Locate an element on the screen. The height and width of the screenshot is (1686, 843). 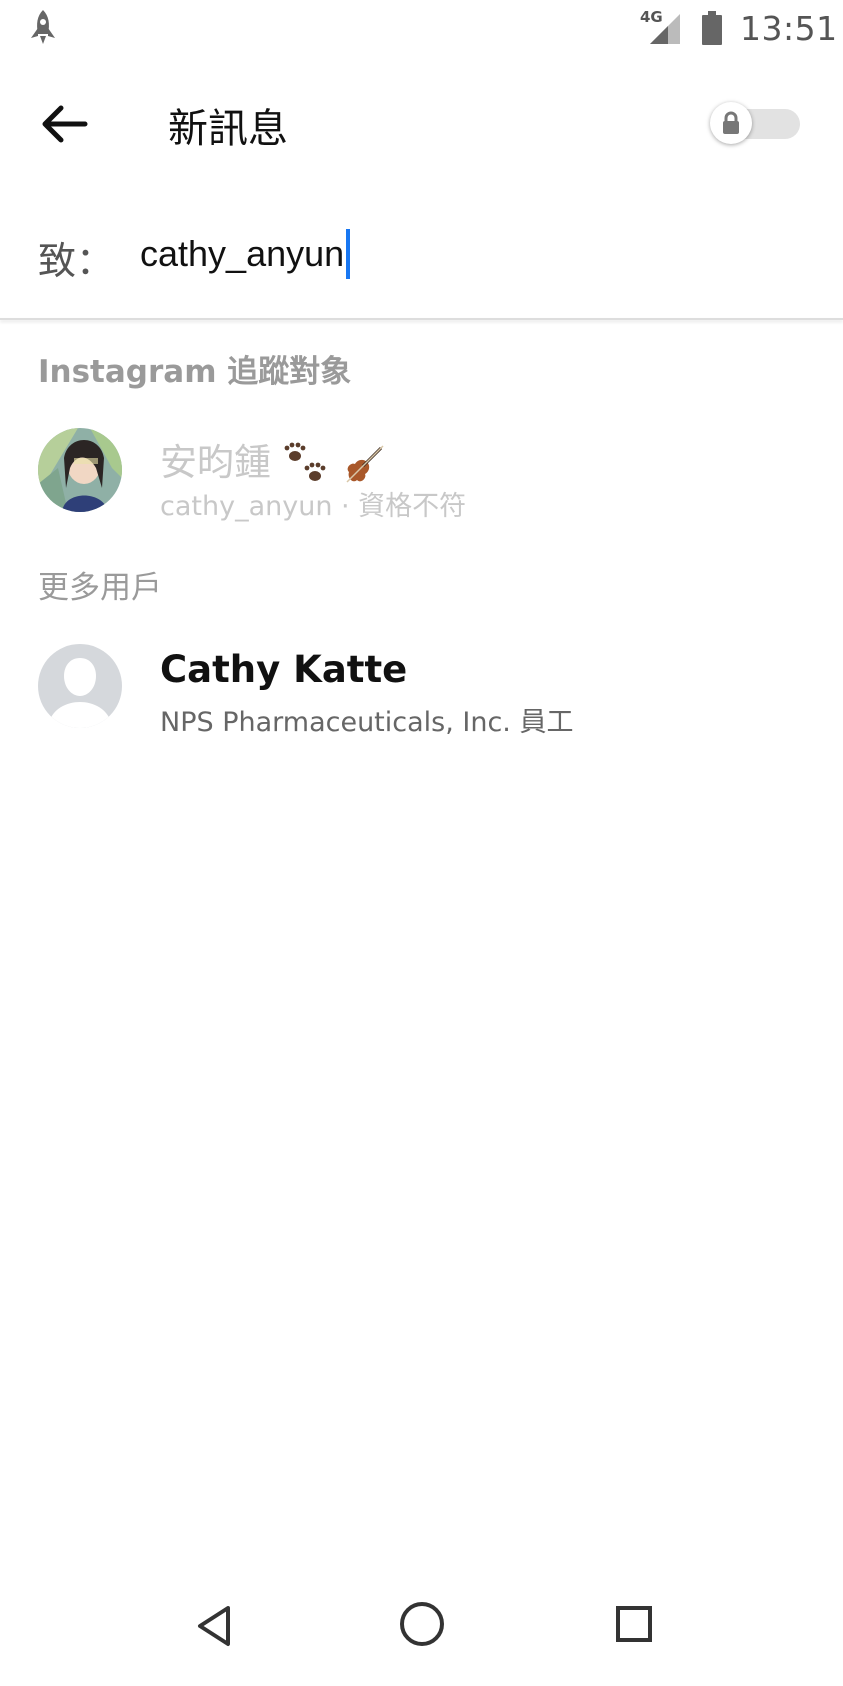
paw-prints-icon is located at coordinates (305, 461).